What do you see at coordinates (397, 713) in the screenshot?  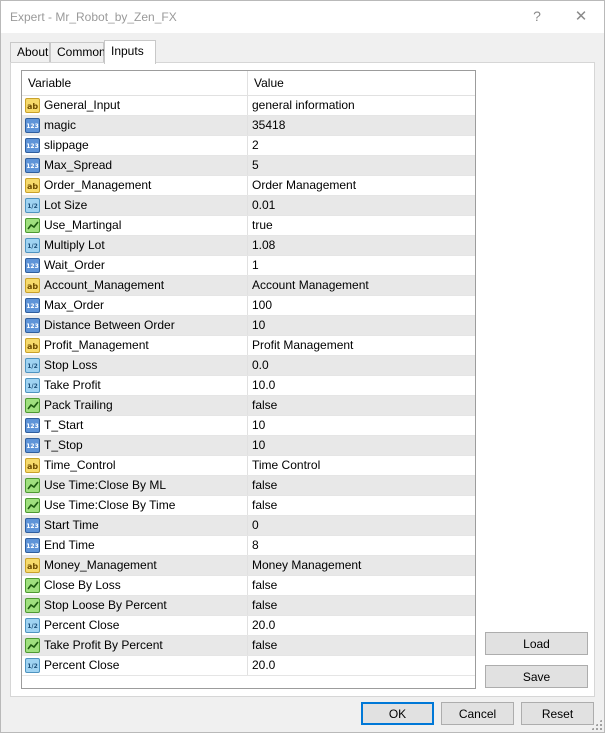 I see `ok-button: OK` at bounding box center [397, 713].